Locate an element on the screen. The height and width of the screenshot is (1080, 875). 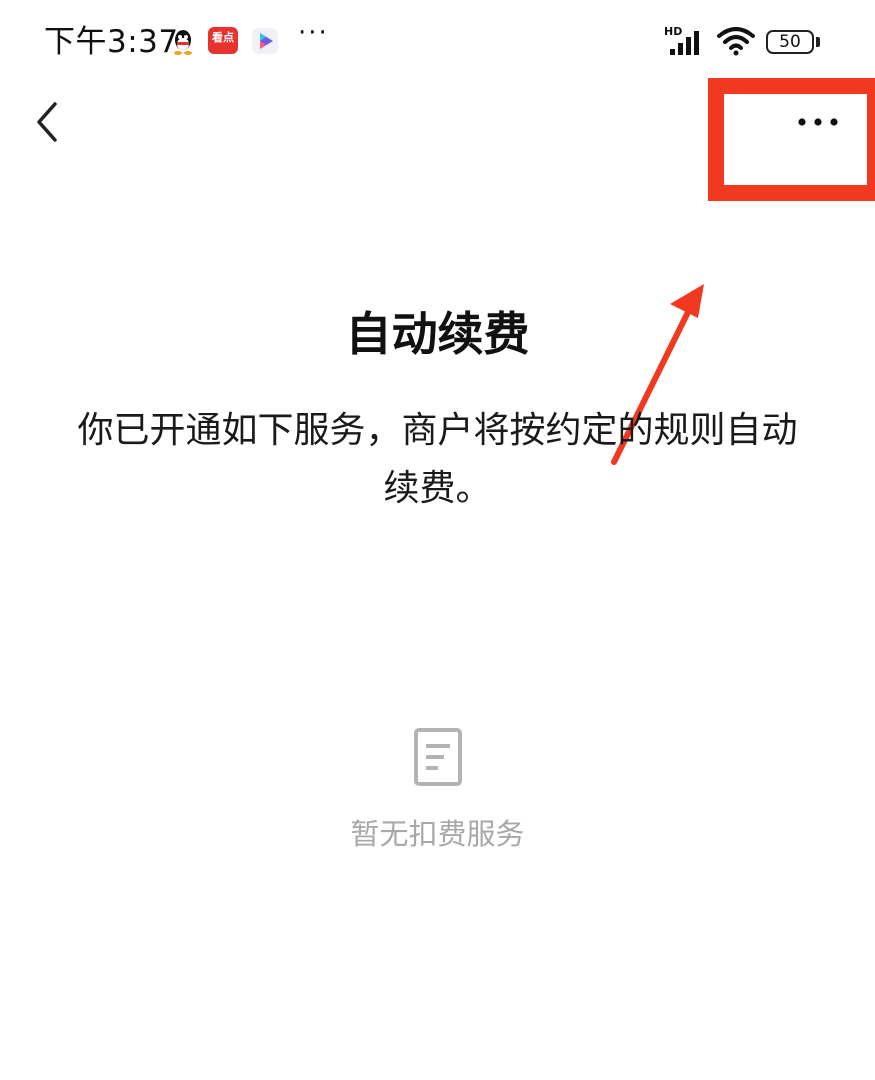
kandian-app-icon: 看点 is located at coordinates (223, 40).